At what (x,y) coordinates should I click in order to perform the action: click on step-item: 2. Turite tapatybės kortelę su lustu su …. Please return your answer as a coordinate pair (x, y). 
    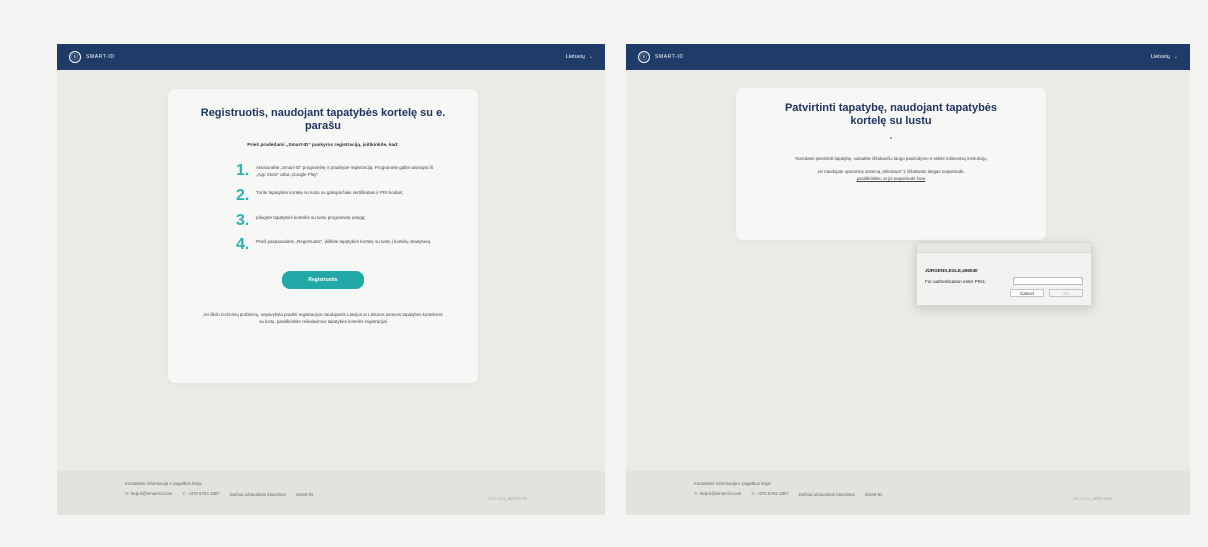
    Looking at the image, I should click on (343, 196).